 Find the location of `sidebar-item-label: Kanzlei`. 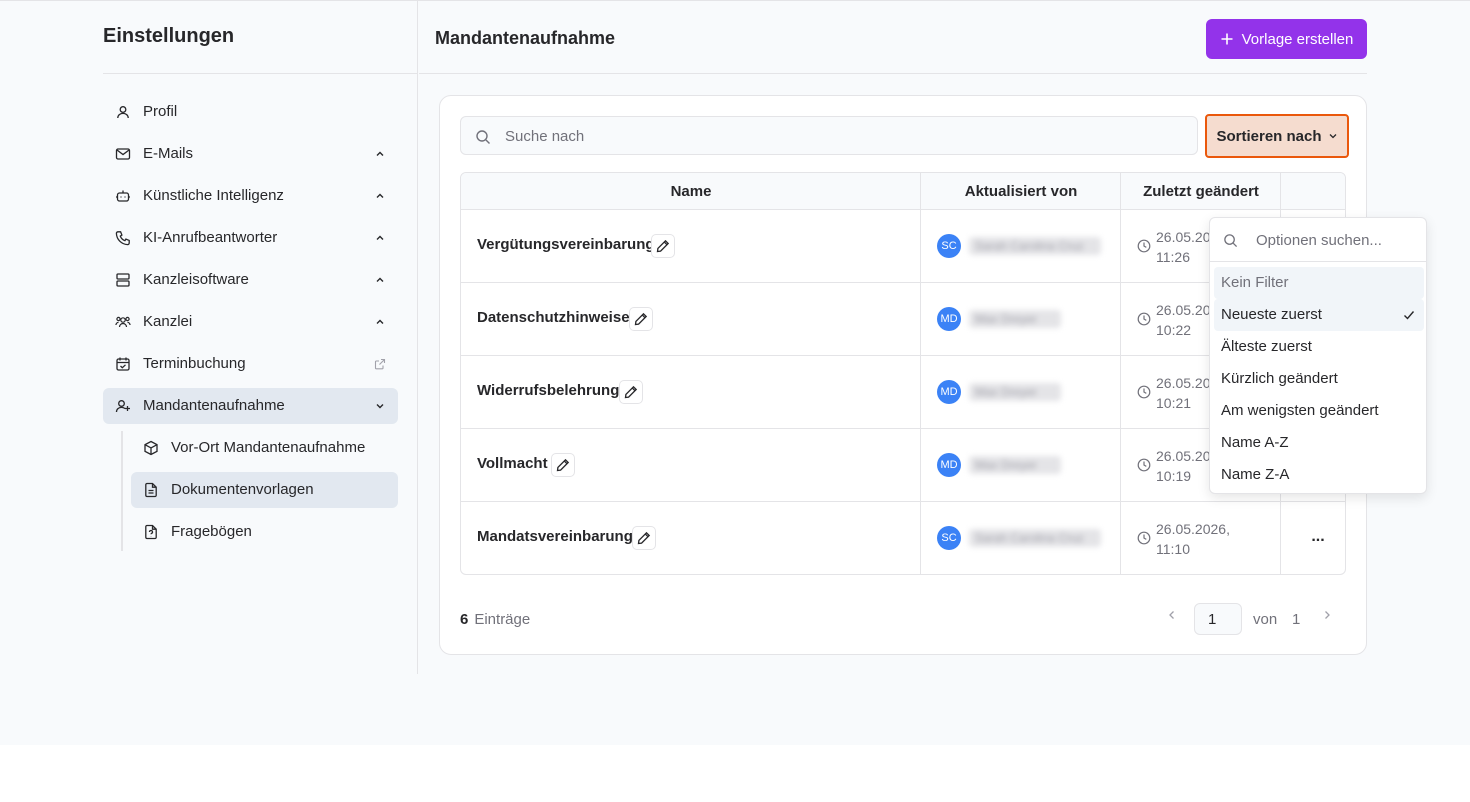

sidebar-item-label: Kanzlei is located at coordinates (168, 321).